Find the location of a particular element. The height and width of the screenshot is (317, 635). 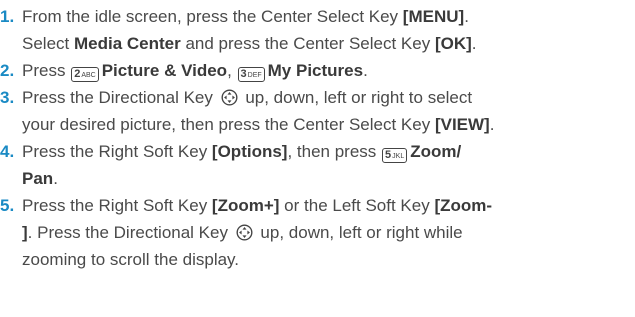

step-number: 5. is located at coordinates (7, 205).